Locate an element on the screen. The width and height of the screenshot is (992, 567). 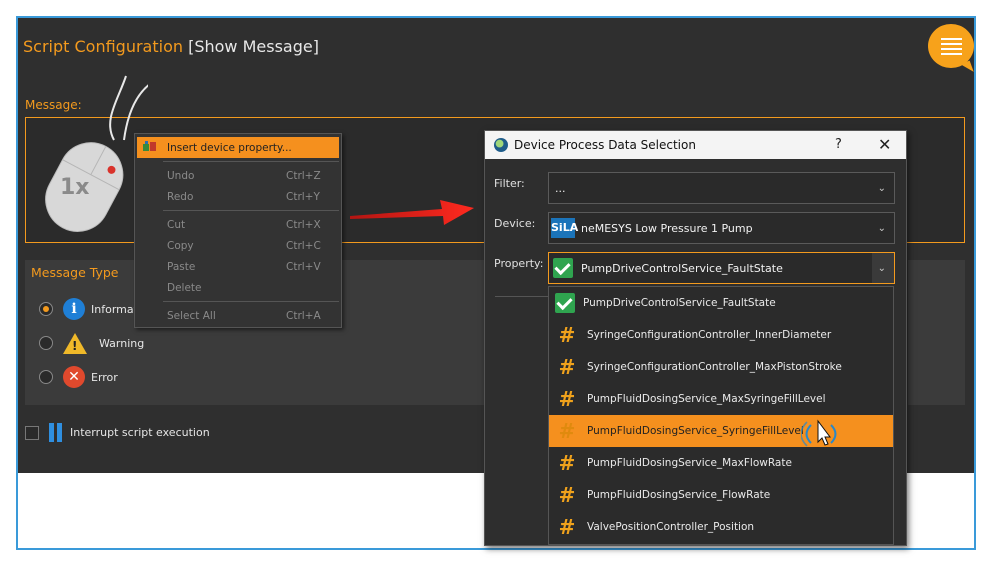
menu-item-shortcut: Ctrl+C is located at coordinates (303, 246).